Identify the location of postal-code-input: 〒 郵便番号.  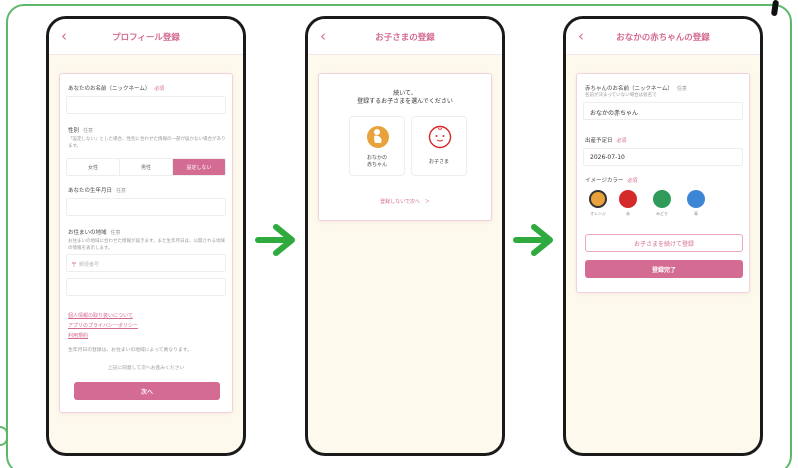
(146, 263).